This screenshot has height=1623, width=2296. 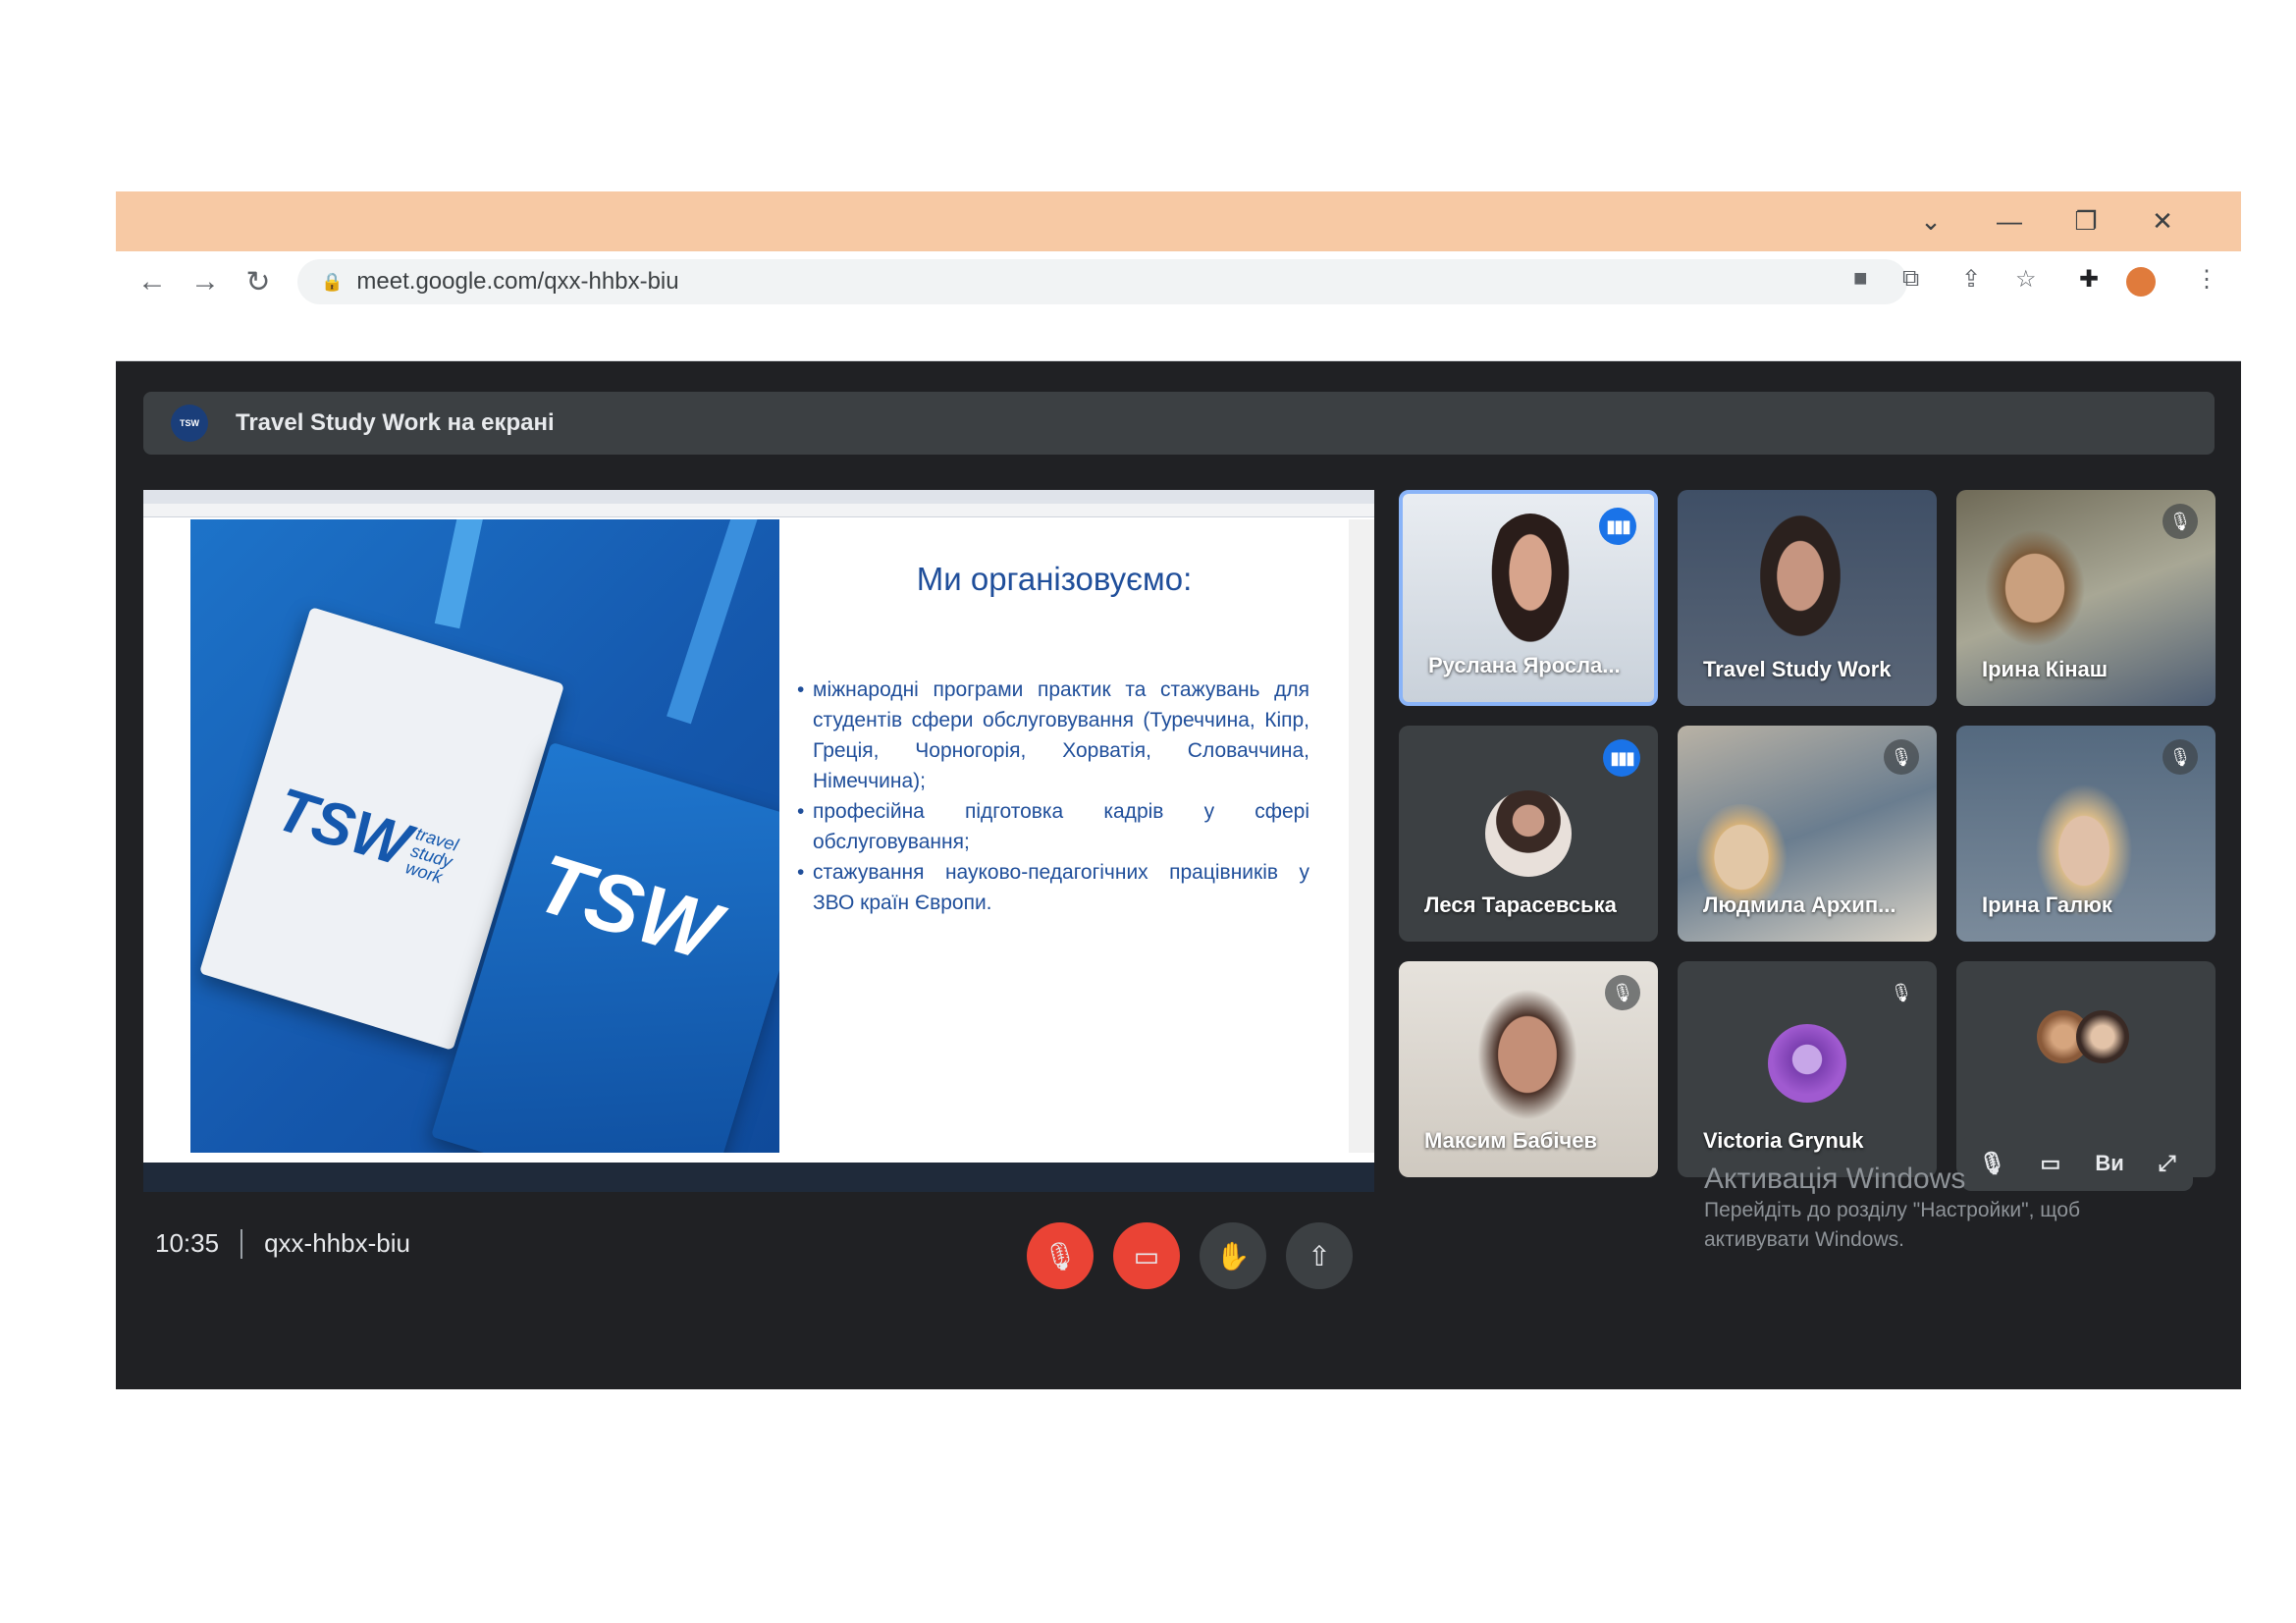 I want to click on slide-title: Ми організовуємо:, so click(x=1055, y=579).